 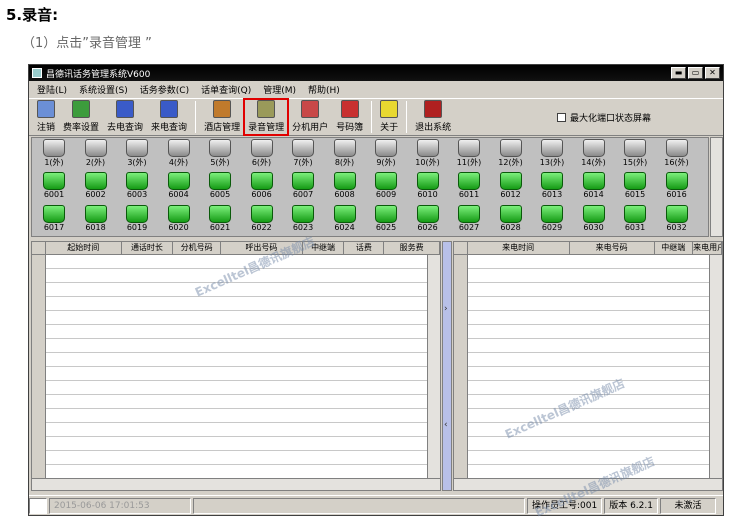 I want to click on close-button: ✕, so click(x=712, y=73).